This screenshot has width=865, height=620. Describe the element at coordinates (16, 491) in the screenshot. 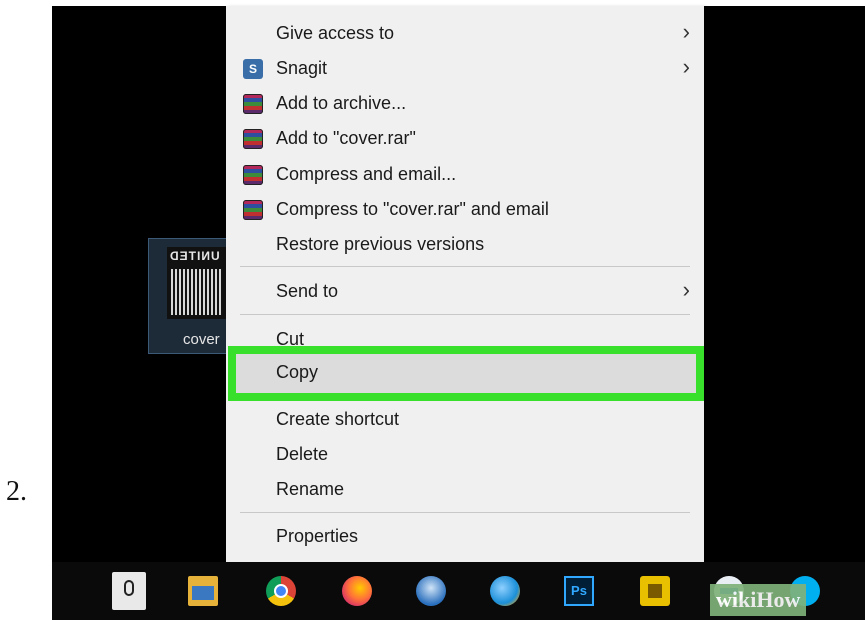

I see `step-number: 2.` at that location.